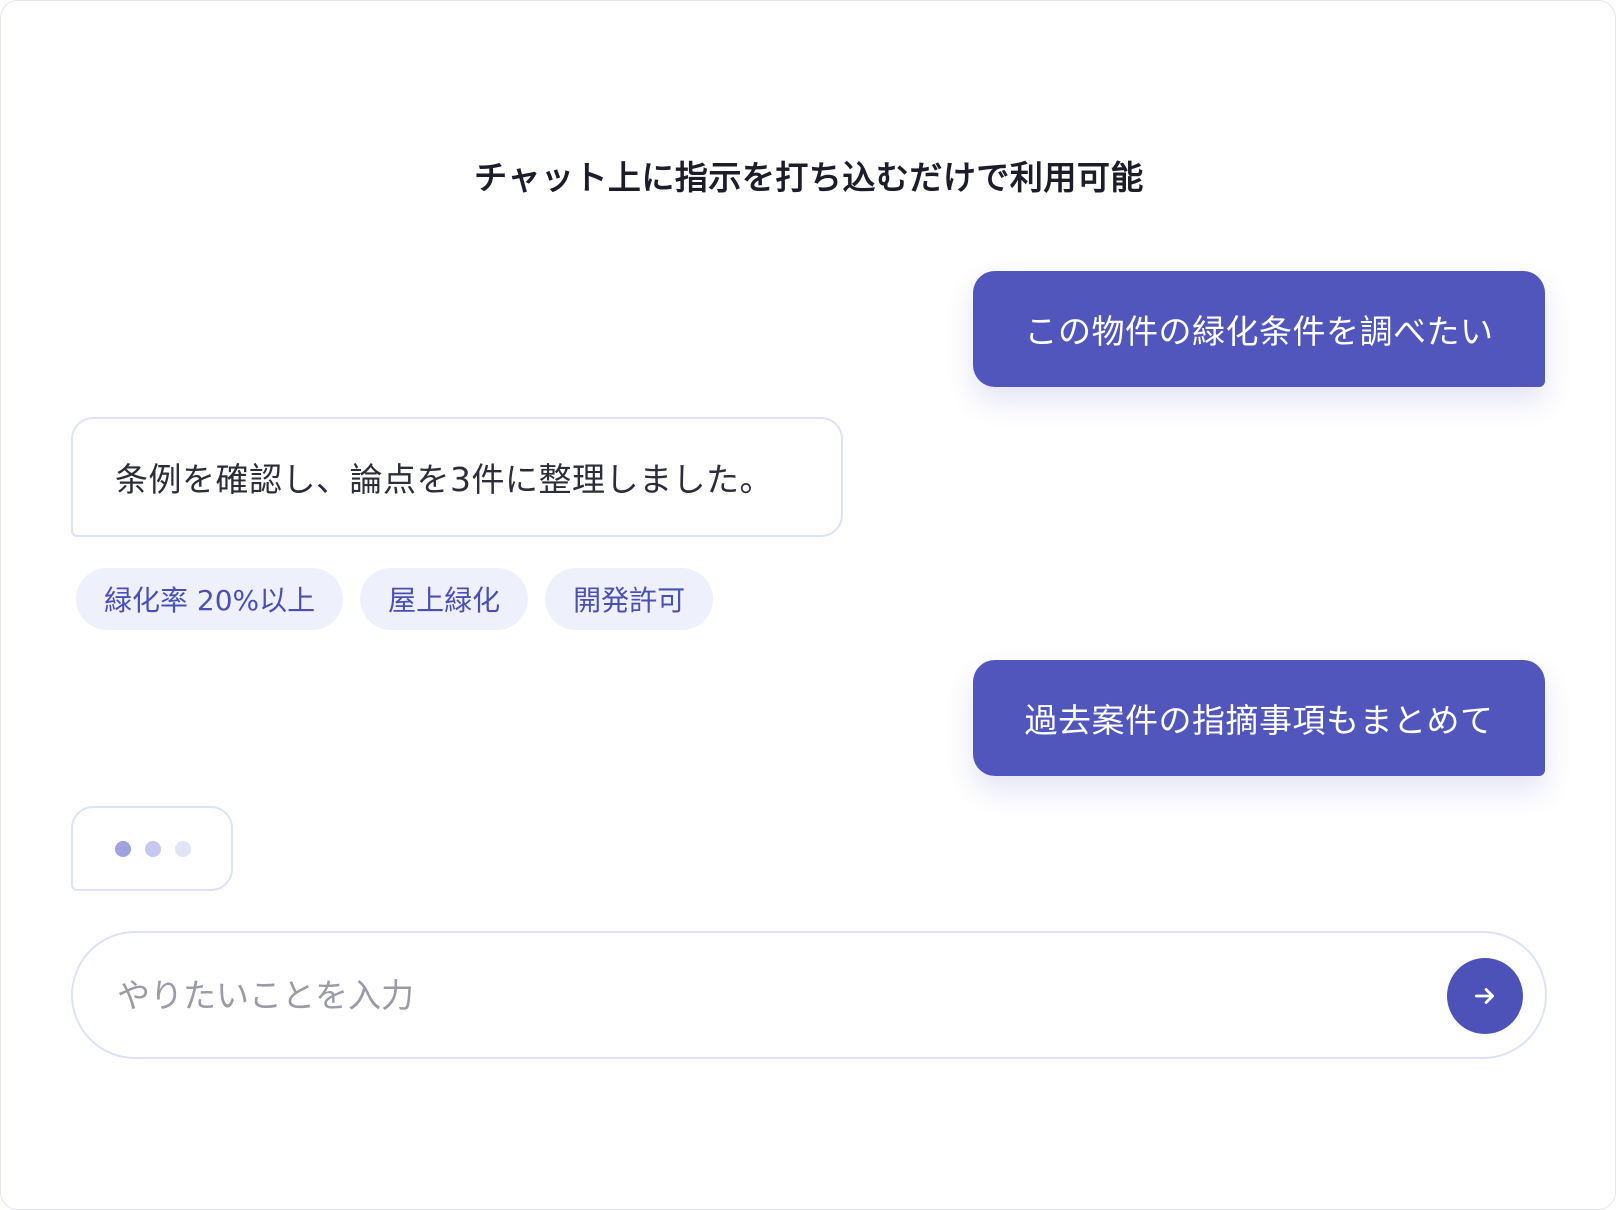 This screenshot has width=1616, height=1210. Describe the element at coordinates (809, 177) in the screenshot. I see `page-title: チャット上に指示を打ち込むだけで利用可能` at that location.